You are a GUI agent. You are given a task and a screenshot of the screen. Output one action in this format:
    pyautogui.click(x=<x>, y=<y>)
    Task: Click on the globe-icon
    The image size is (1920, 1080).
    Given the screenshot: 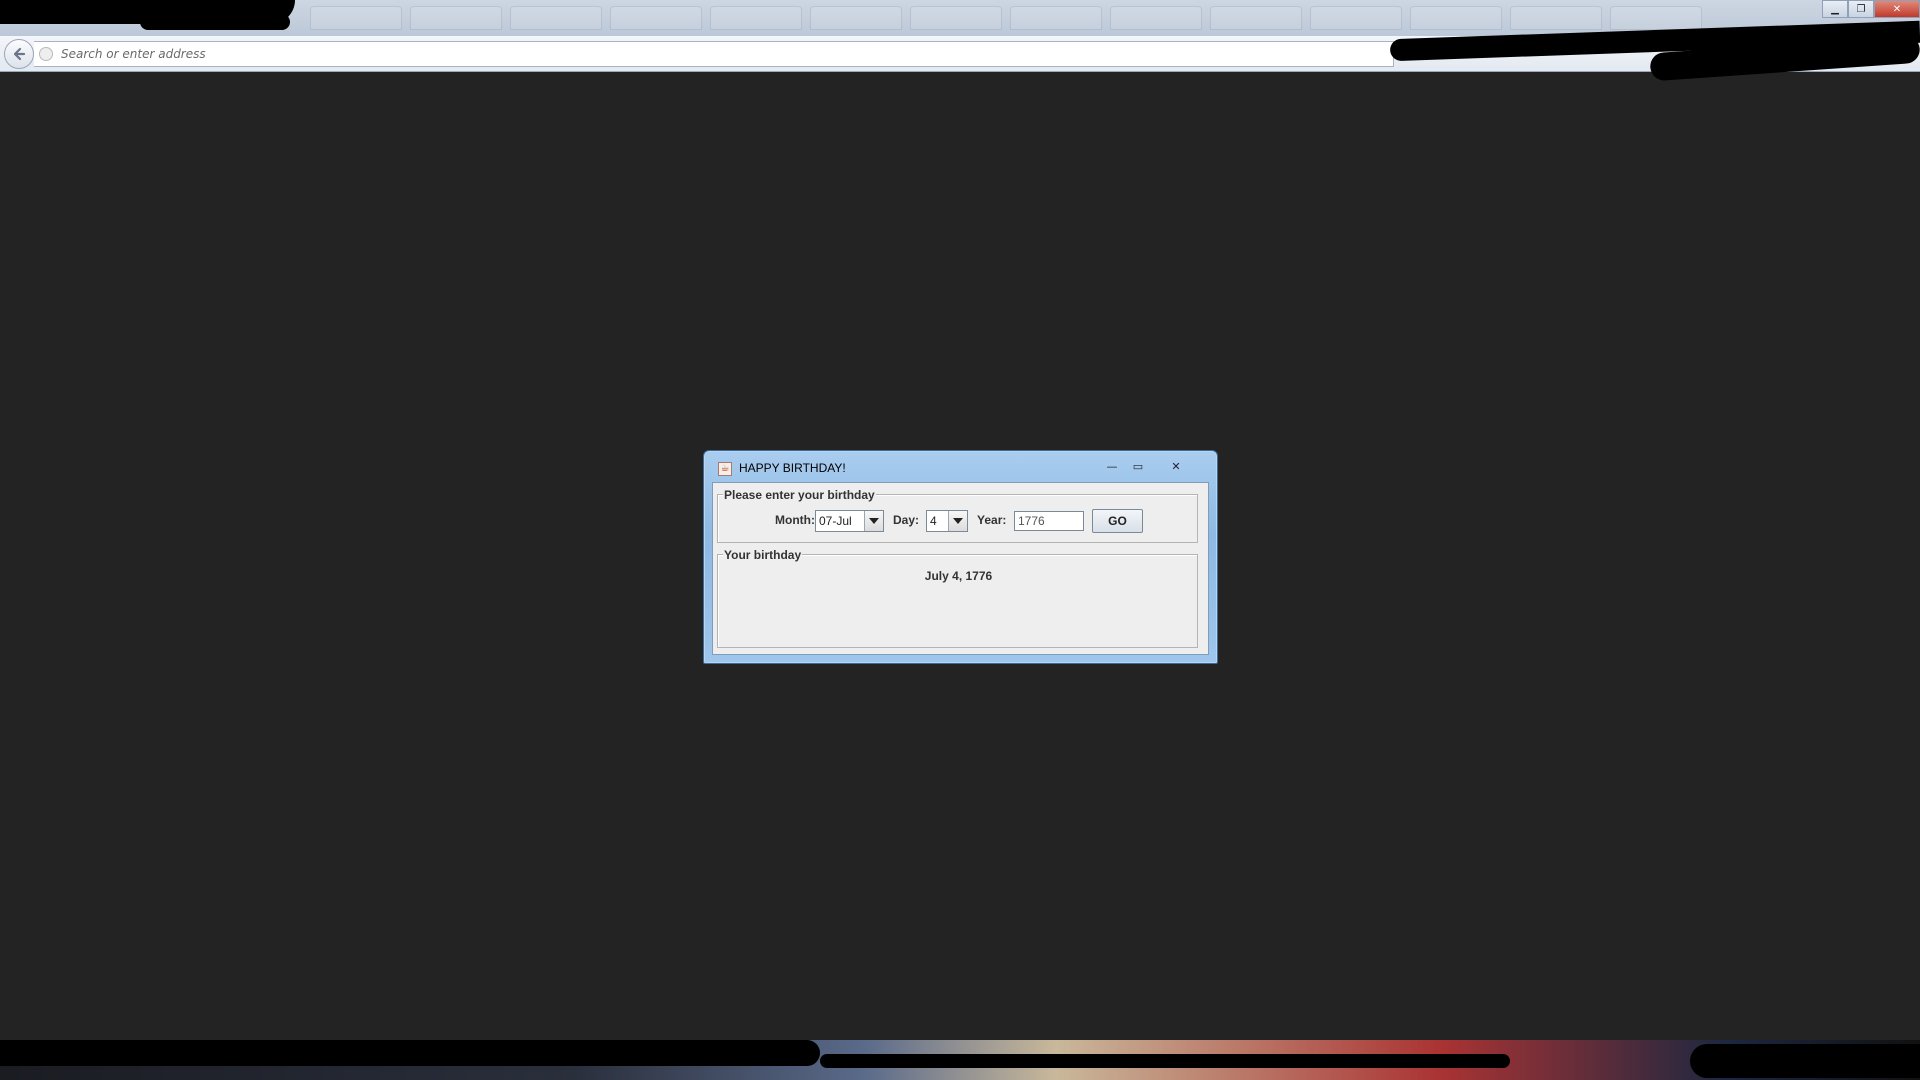 What is the action you would take?
    pyautogui.click(x=46, y=54)
    